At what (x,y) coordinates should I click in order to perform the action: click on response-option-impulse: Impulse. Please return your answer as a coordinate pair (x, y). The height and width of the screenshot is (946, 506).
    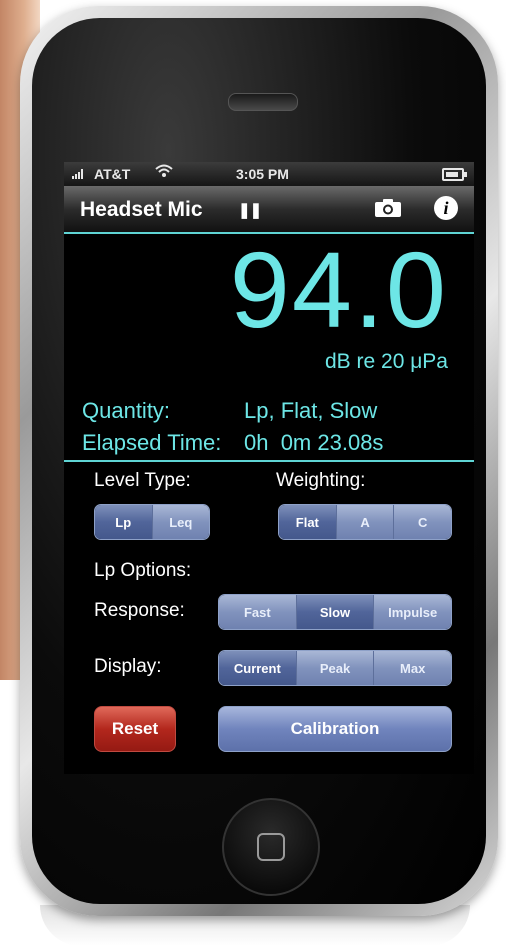
    Looking at the image, I should click on (412, 612).